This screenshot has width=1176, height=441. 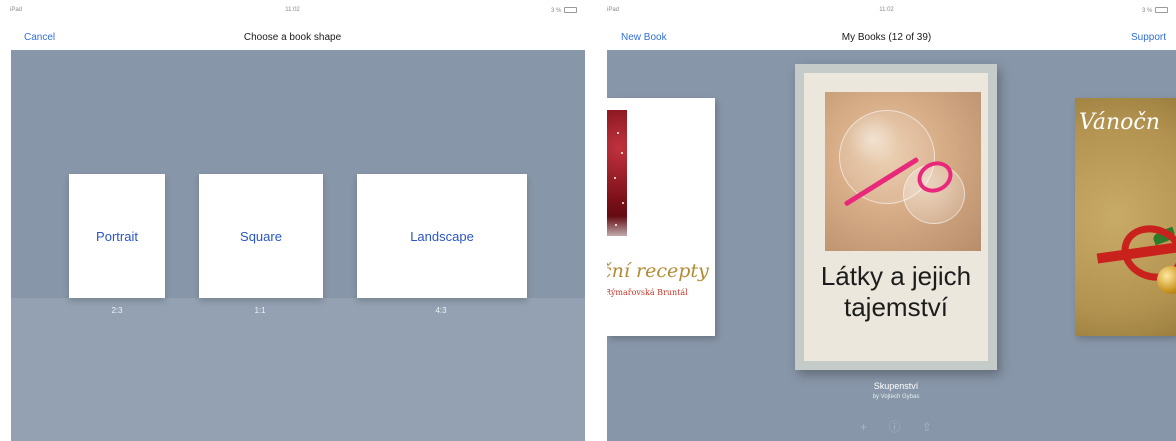 What do you see at coordinates (1119, 122) in the screenshot?
I see `book-cover-title: Vánočn` at bounding box center [1119, 122].